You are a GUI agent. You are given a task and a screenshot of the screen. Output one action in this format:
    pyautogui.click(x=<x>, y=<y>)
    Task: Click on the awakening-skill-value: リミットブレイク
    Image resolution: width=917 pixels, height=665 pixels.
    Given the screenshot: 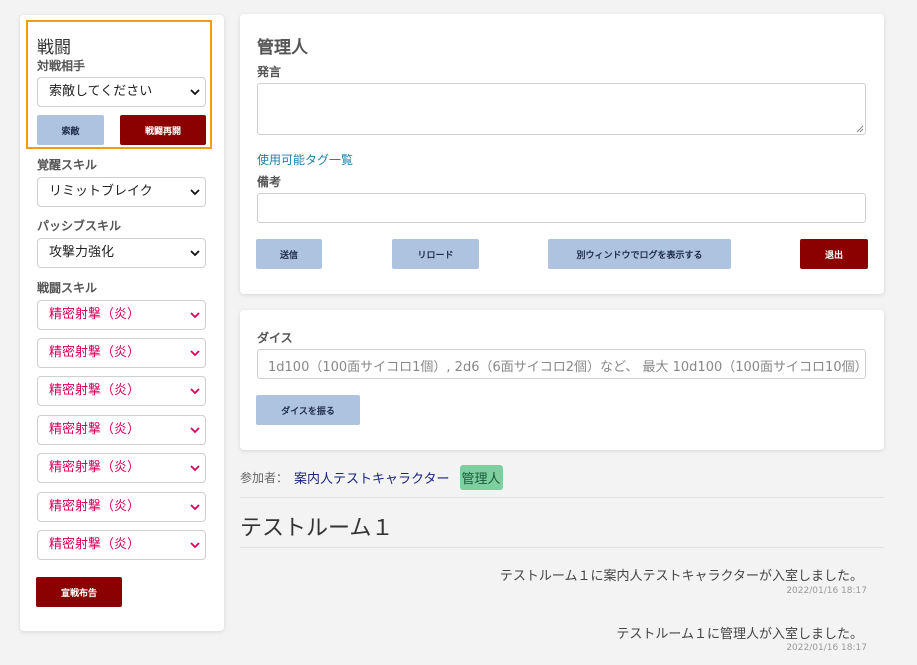 What is the action you would take?
    pyautogui.click(x=101, y=191)
    